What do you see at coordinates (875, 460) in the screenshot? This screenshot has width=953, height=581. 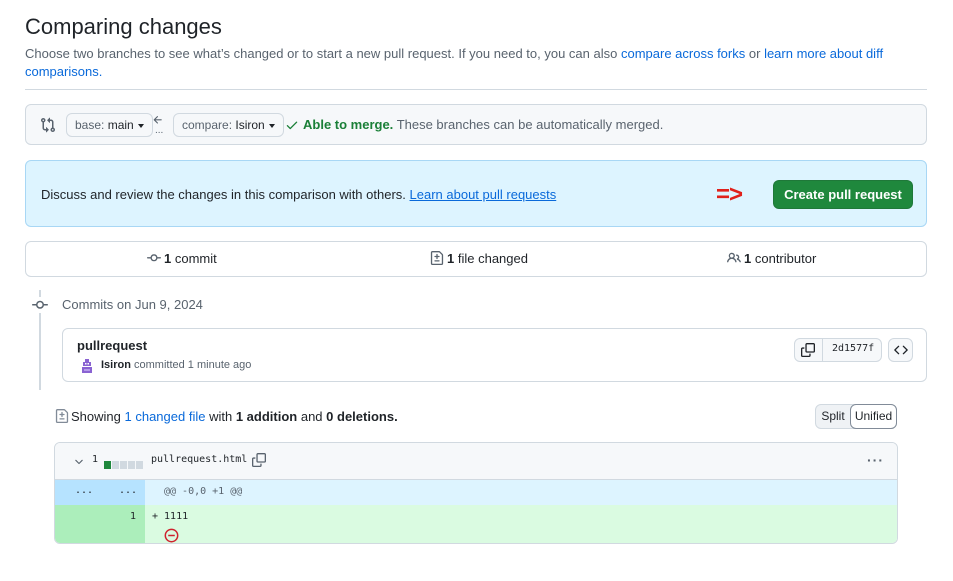 I see `kebab-menu-icon: ···` at bounding box center [875, 460].